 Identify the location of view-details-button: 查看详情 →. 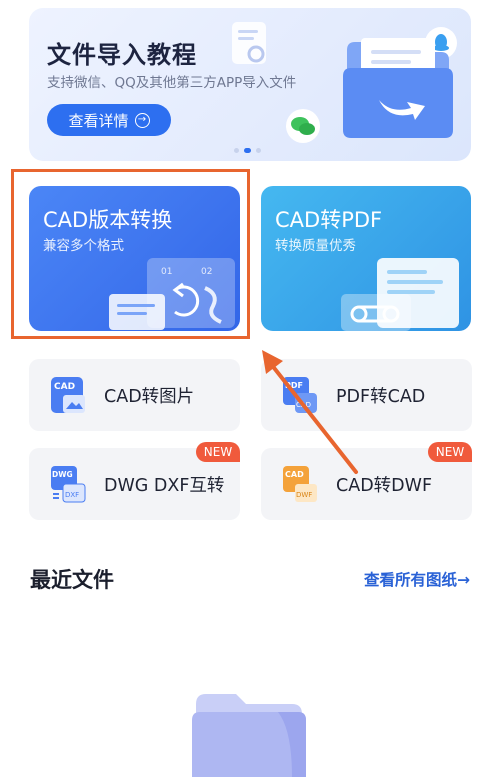
(109, 120).